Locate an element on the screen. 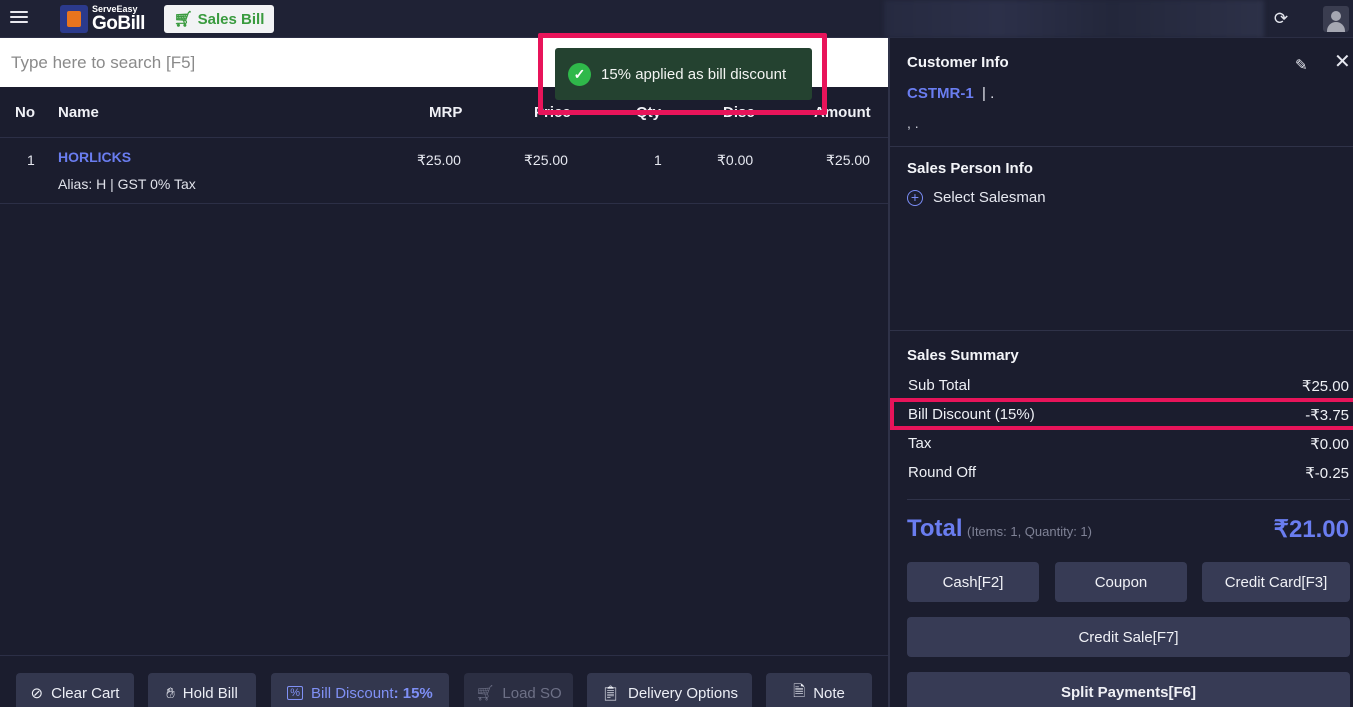 This screenshot has height=707, width=1353. select-salesman-button: + Select Salesman is located at coordinates (976, 197).